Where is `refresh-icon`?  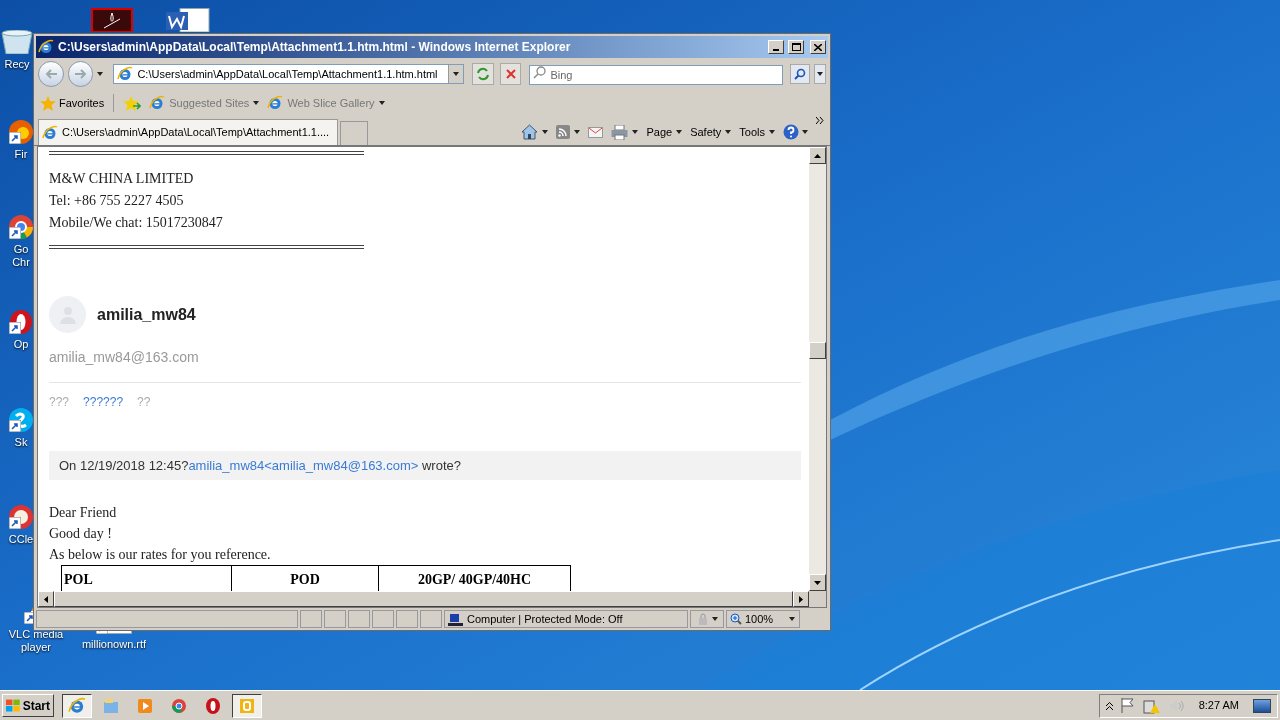
refresh-icon is located at coordinates (482, 74).